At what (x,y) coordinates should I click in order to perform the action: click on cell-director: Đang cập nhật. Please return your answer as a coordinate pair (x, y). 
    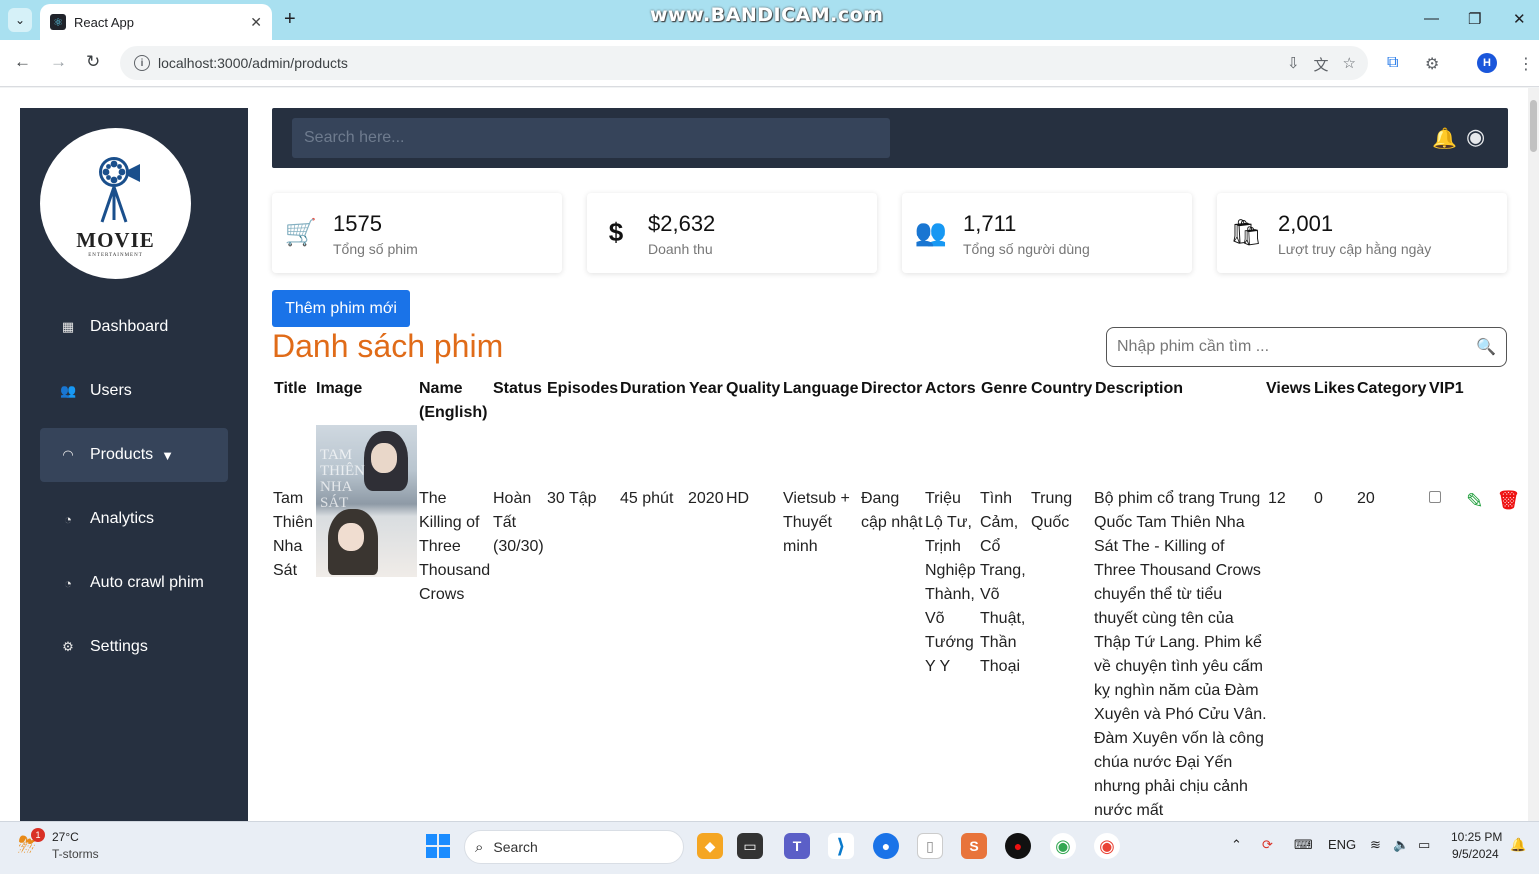
    Looking at the image, I should click on (892, 510).